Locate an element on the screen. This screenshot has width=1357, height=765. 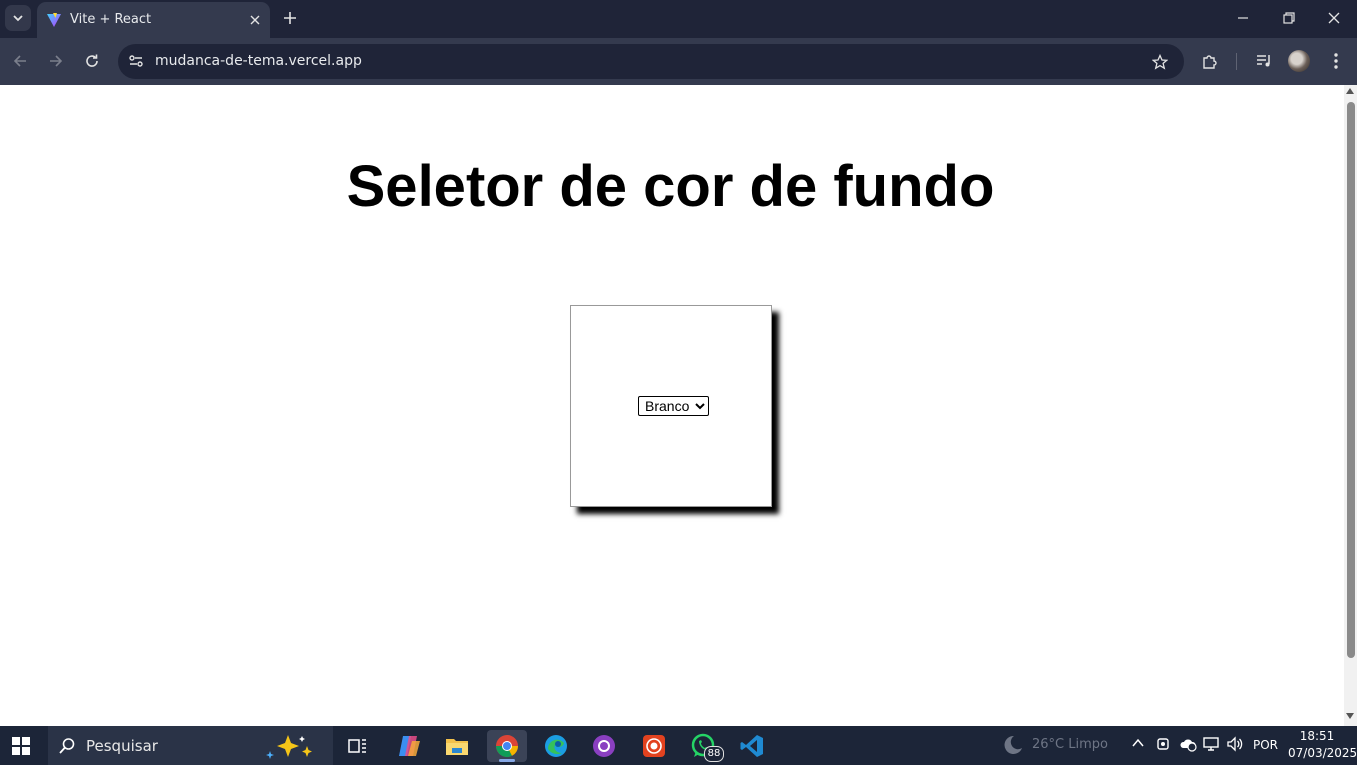
plus-icon is located at coordinates (290, 18).